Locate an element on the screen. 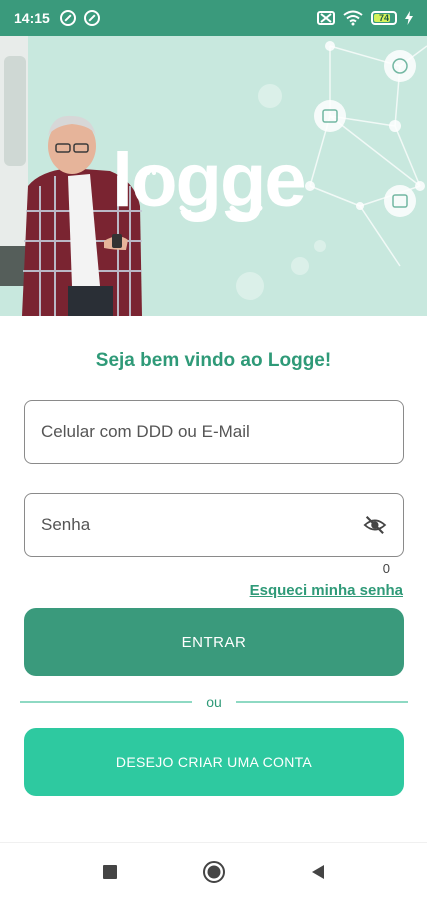 The image size is (427, 900). divider-line-left is located at coordinates (106, 702).